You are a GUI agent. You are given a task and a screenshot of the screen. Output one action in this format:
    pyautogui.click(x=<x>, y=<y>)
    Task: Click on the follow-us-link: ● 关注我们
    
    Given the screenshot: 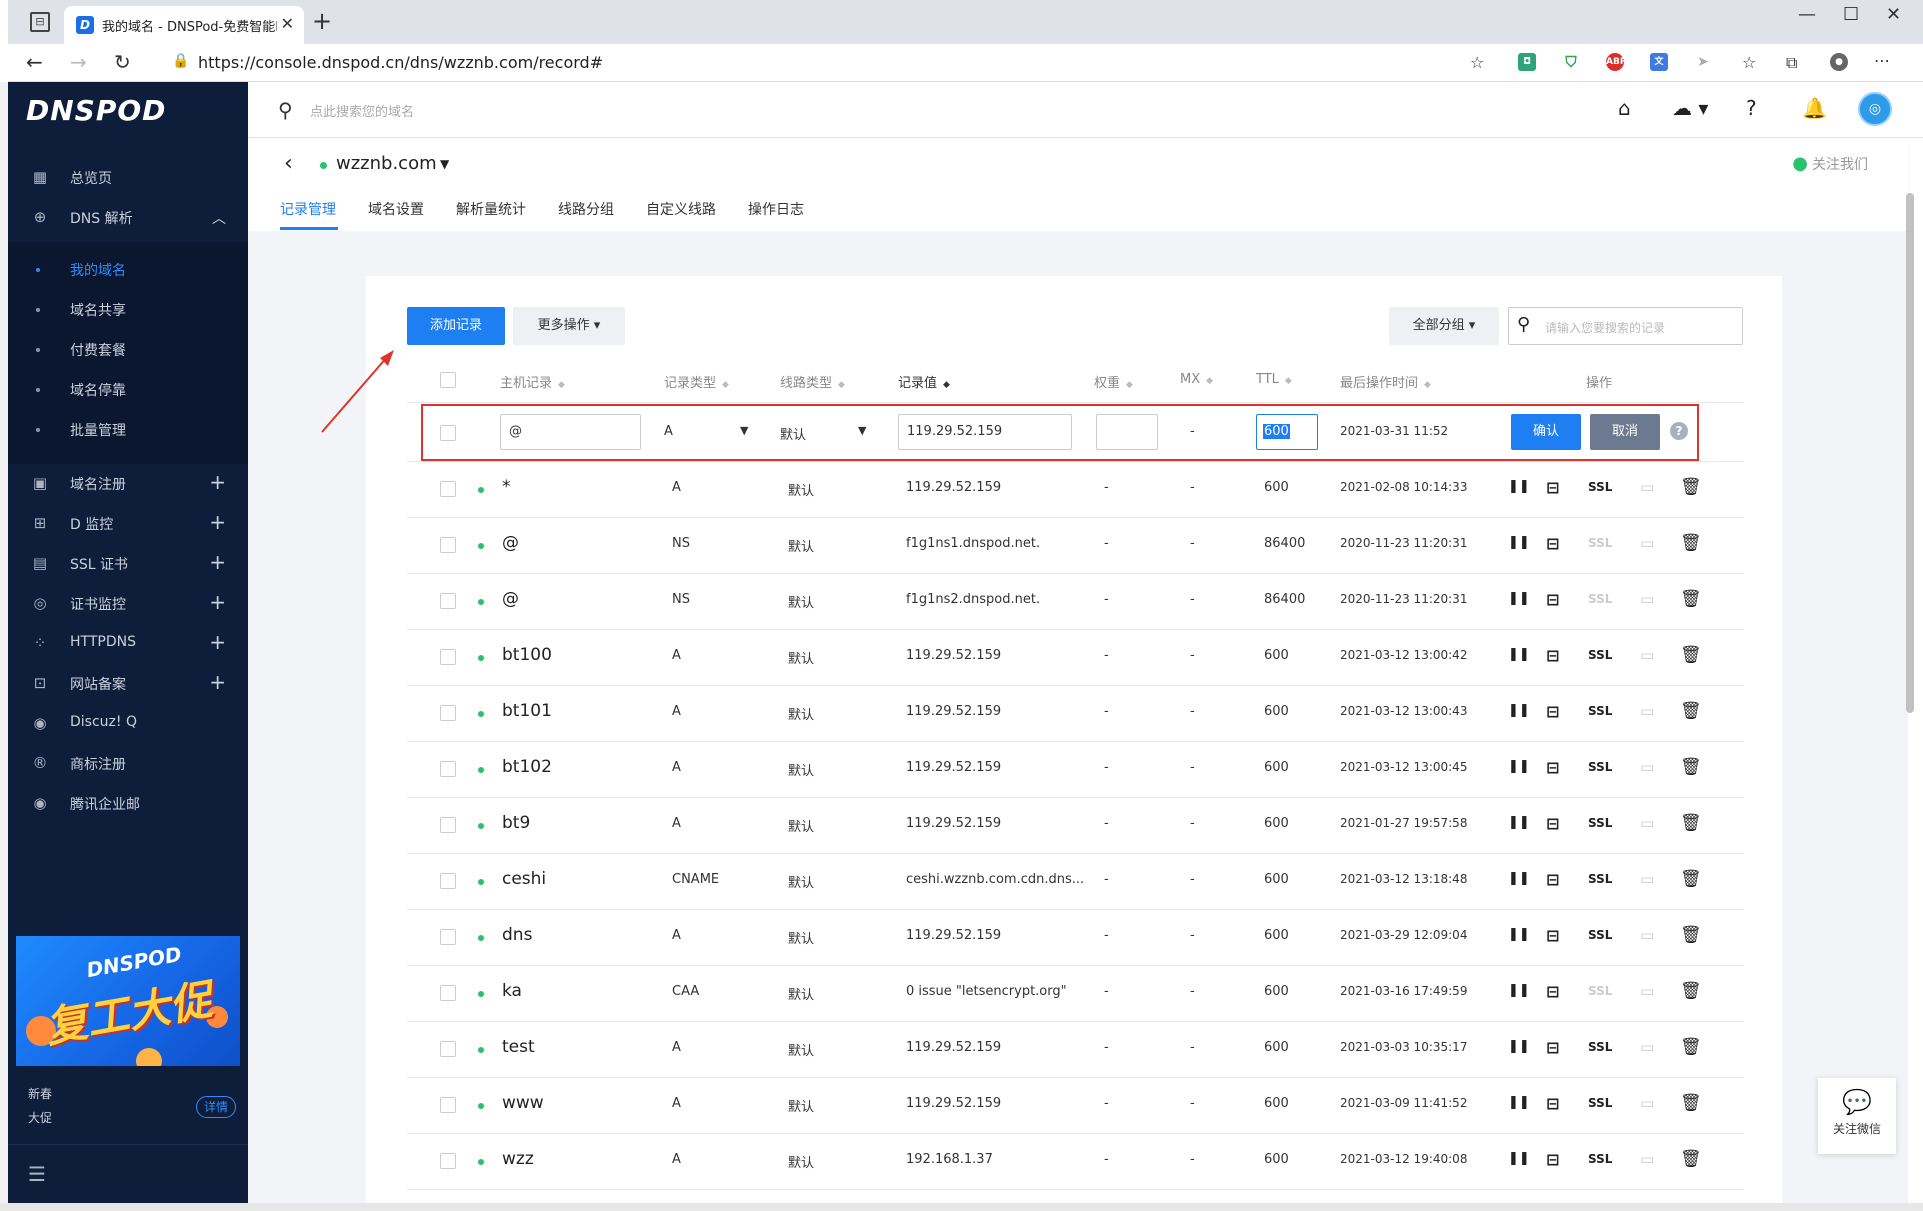 What is the action you would take?
    pyautogui.click(x=1830, y=163)
    